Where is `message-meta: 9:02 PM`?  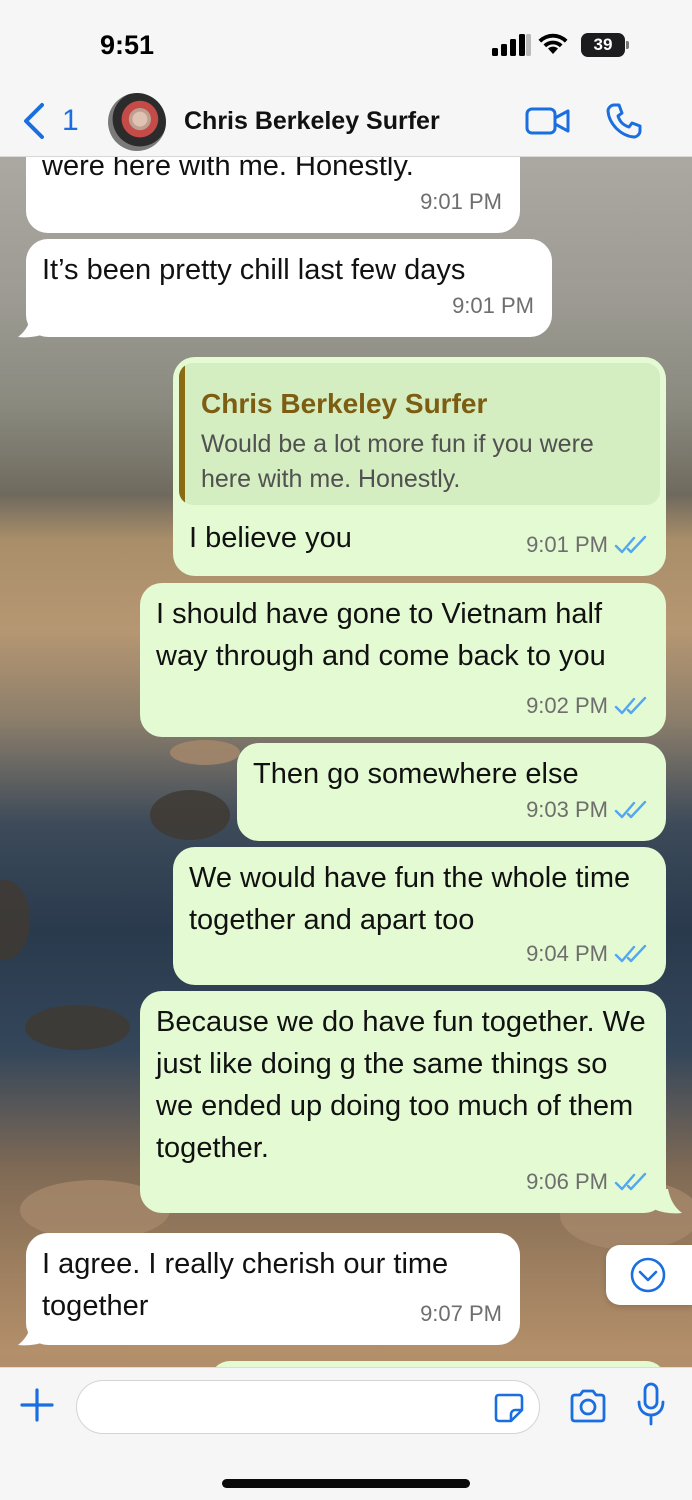
message-meta: 9:02 PM is located at coordinates (587, 706).